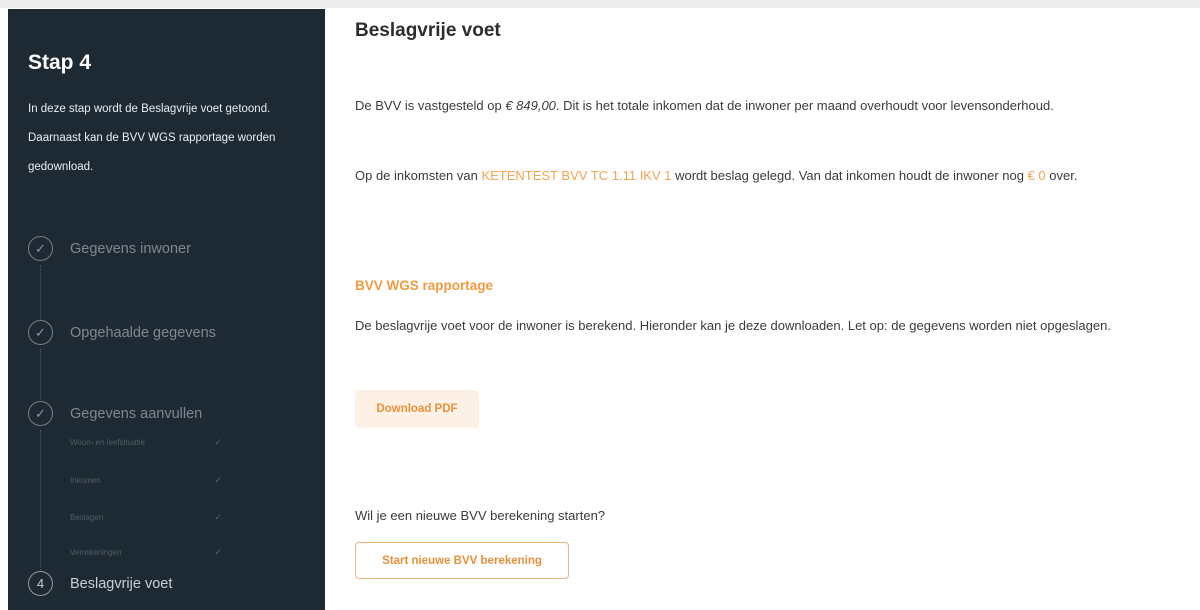 This screenshot has height=610, width=1200. What do you see at coordinates (143, 332) in the screenshot?
I see `step-label: Opgehaalde gegevens` at bounding box center [143, 332].